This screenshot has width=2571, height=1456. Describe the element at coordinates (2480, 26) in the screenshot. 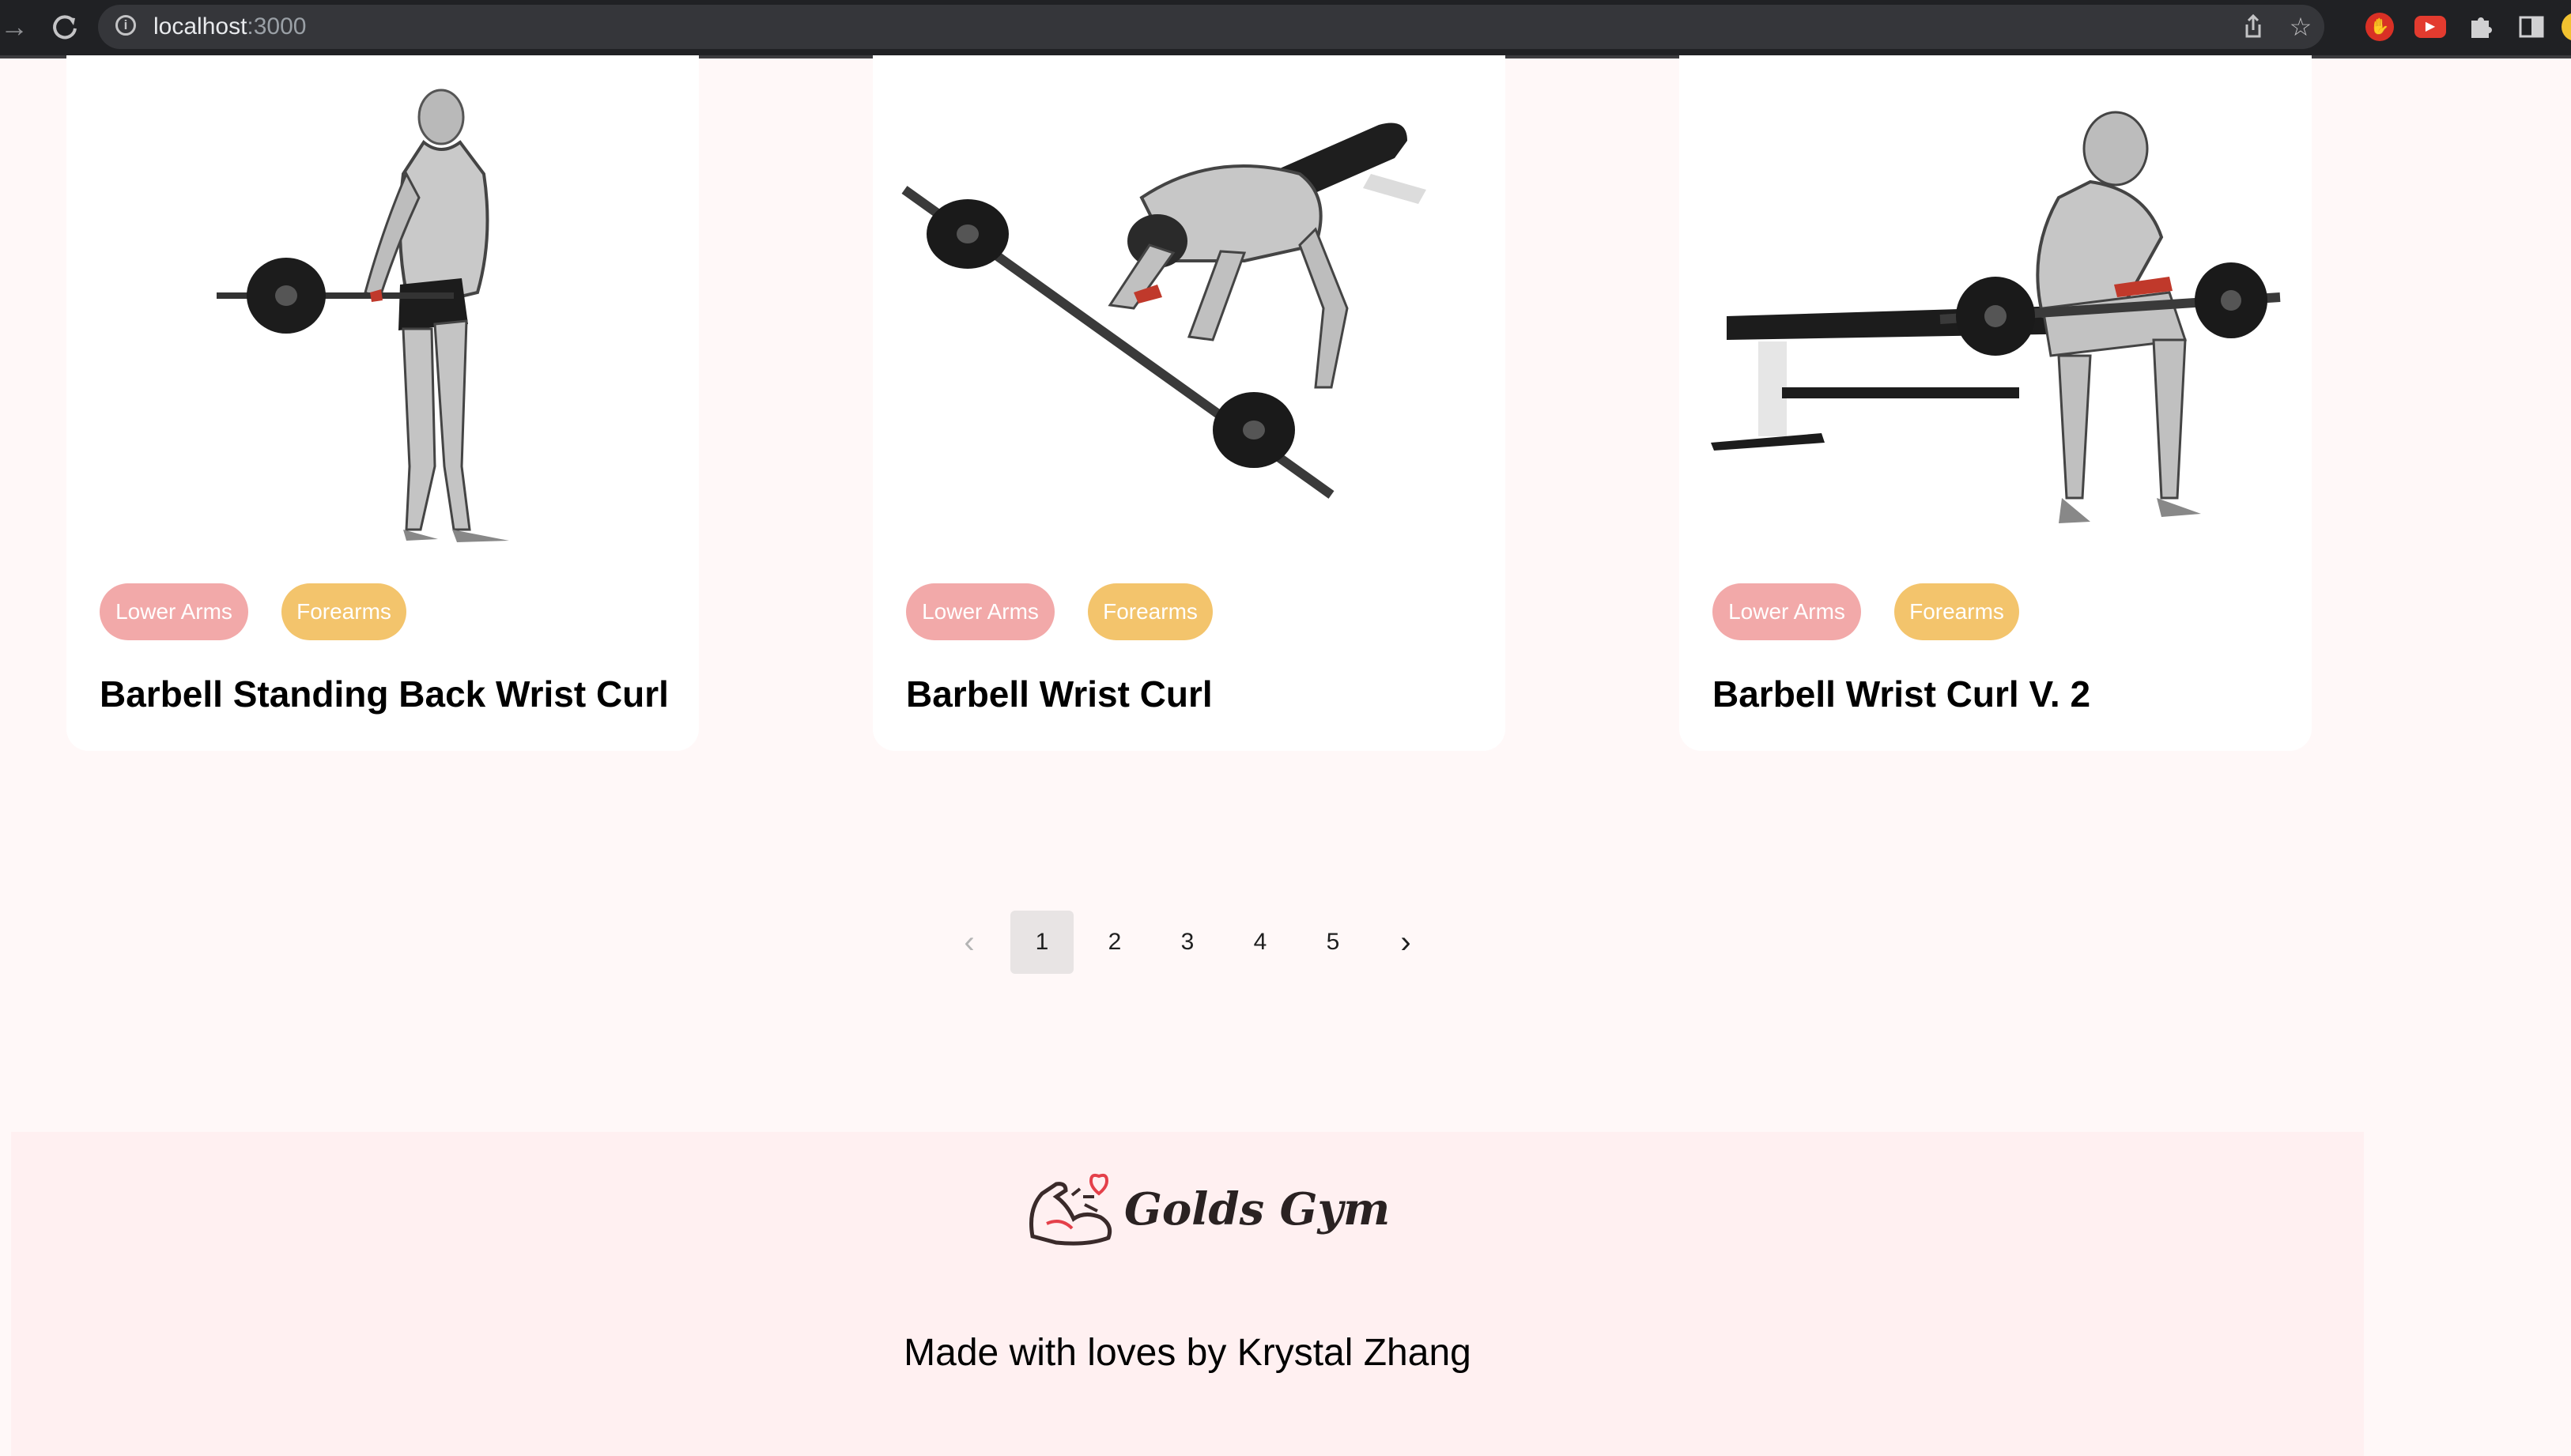

I see `puzzle-icon` at that location.